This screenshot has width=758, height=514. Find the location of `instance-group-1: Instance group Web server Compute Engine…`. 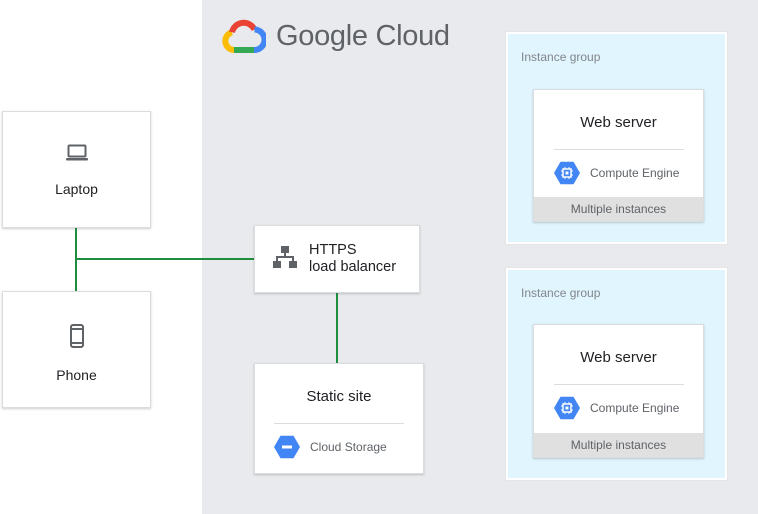

instance-group-1: Instance group Web server Compute Engine… is located at coordinates (616, 138).